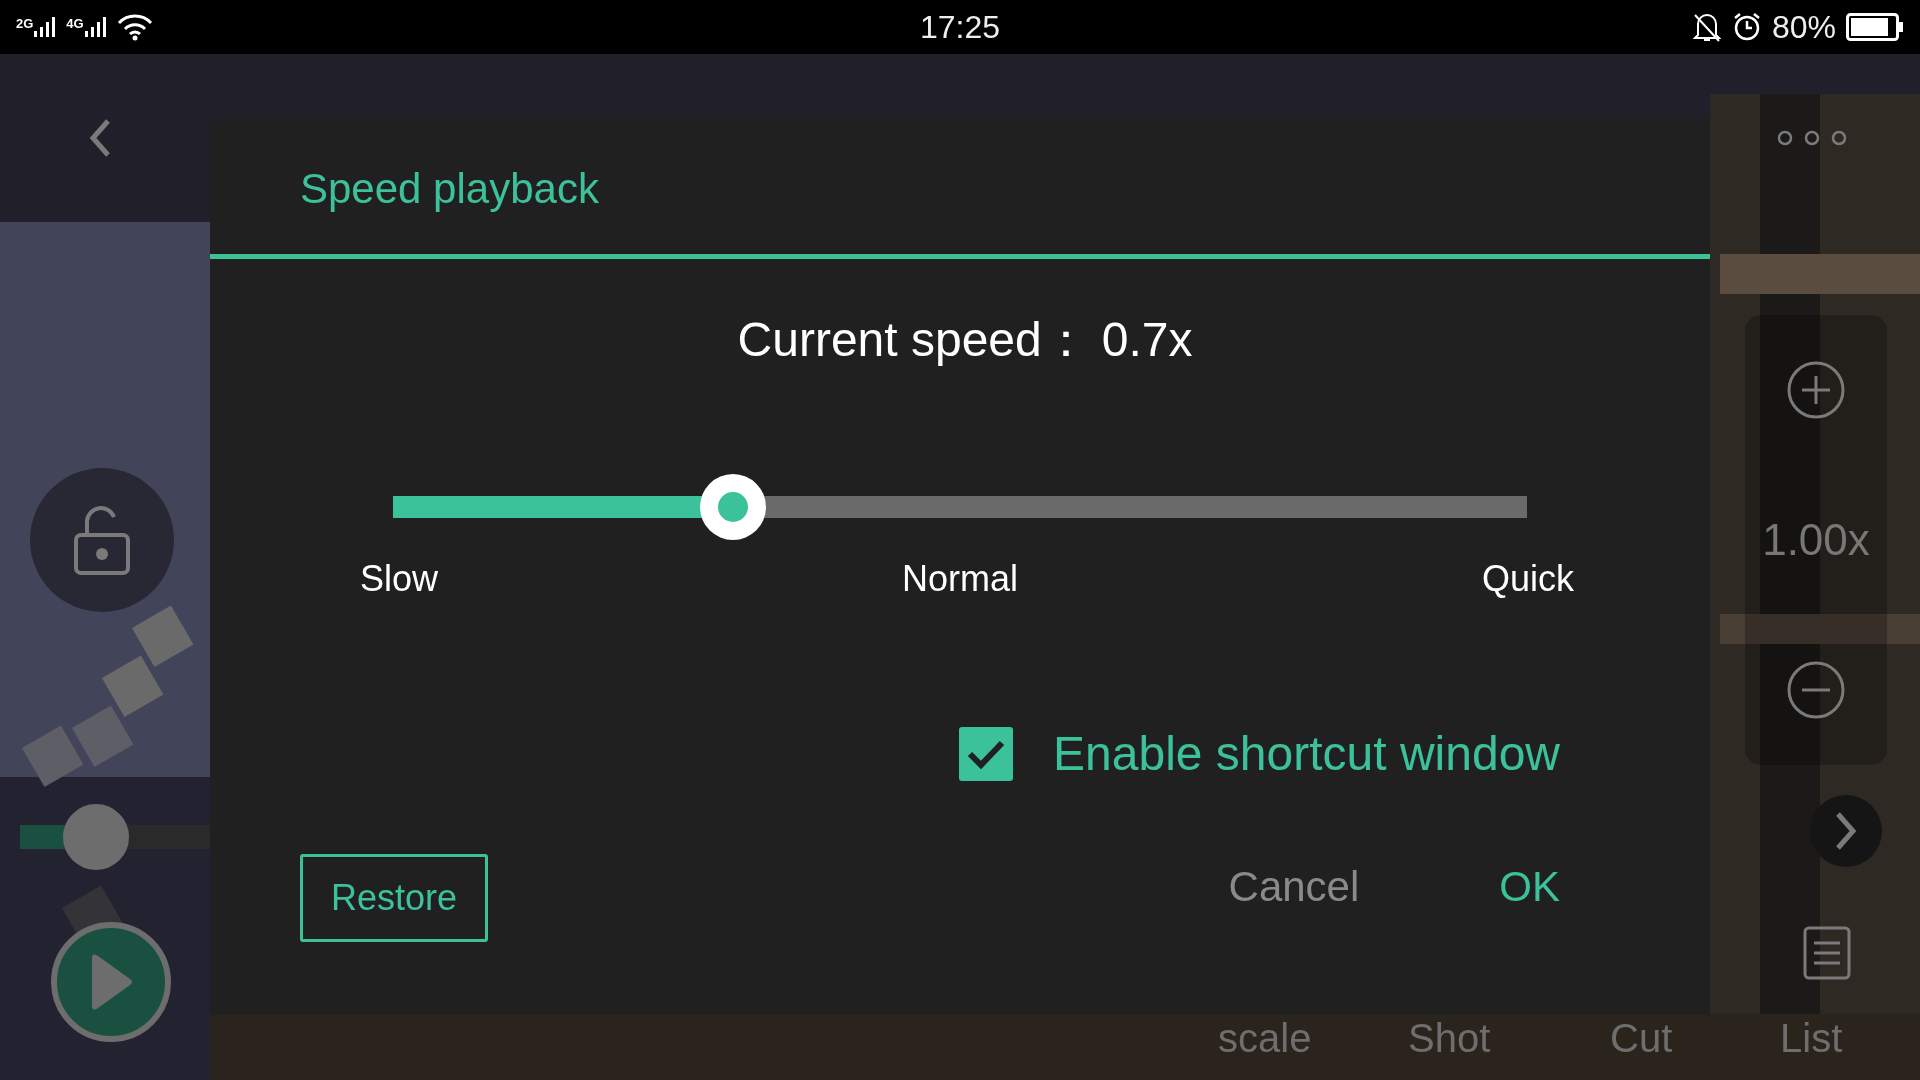 The height and width of the screenshot is (1080, 1920). I want to click on toolbar-label: scale, so click(1265, 1038).